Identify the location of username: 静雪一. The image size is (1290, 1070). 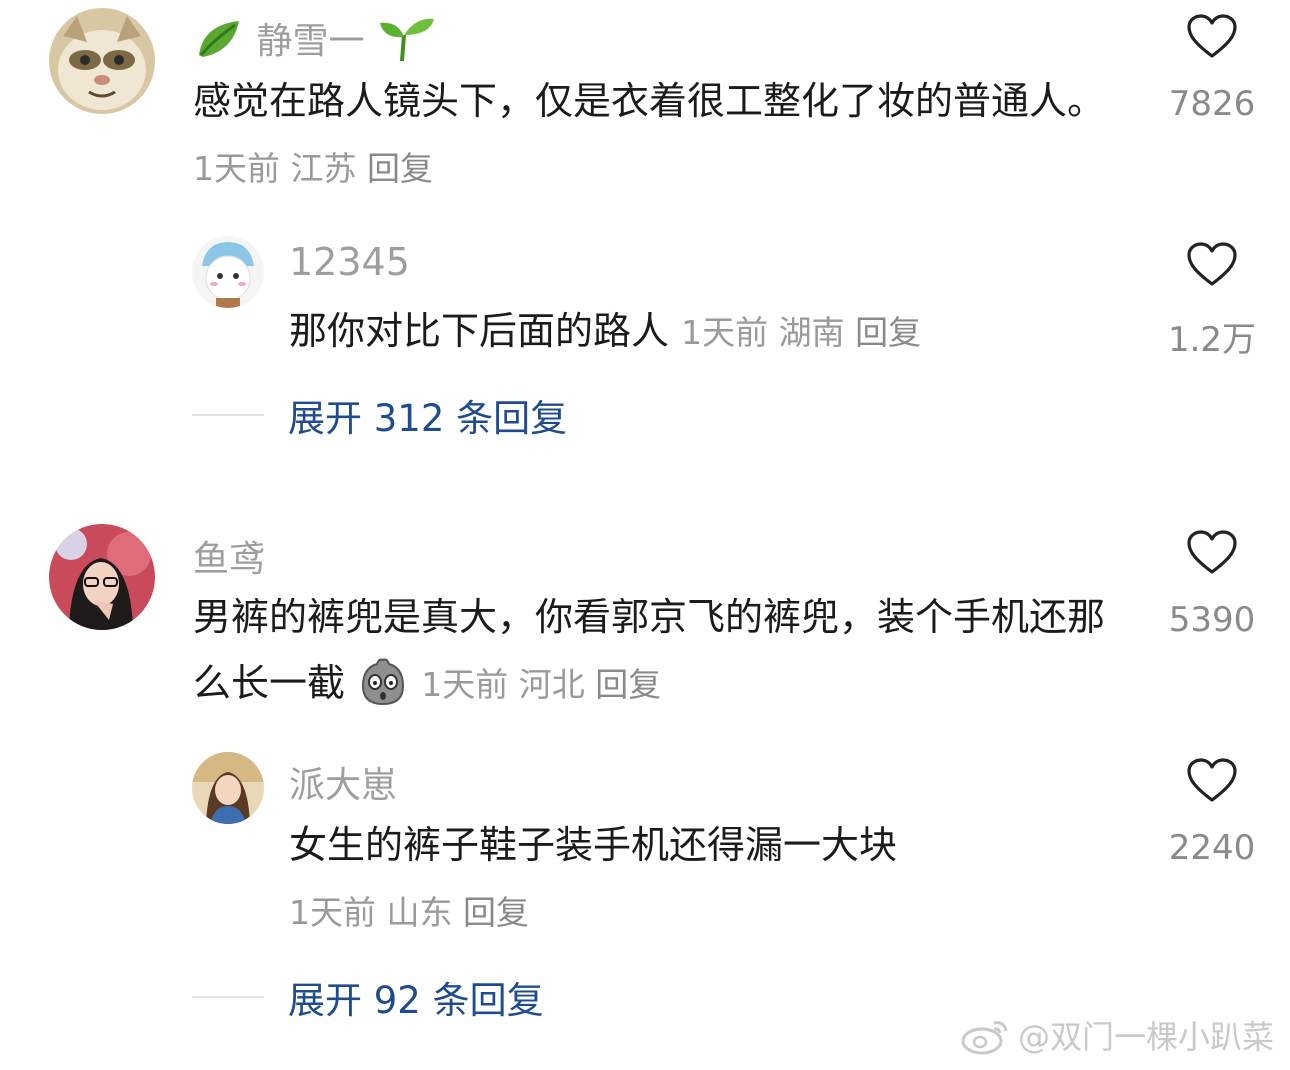
(314, 38).